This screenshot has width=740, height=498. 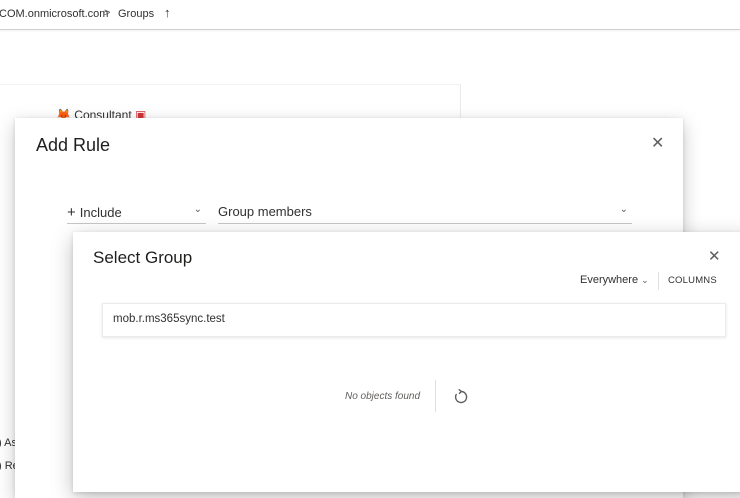 What do you see at coordinates (71, 212) in the screenshot?
I see `plus-icon: +` at bounding box center [71, 212].